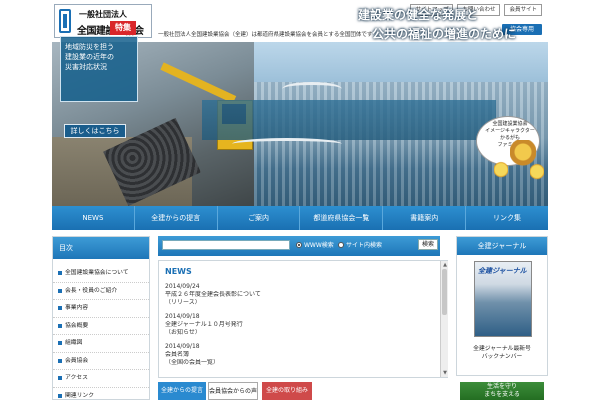 Image resolution: width=600 pixels, height=400 pixels. Describe the element at coordinates (287, 144) in the screenshot. I see `hero-bridge-lower` at that location.